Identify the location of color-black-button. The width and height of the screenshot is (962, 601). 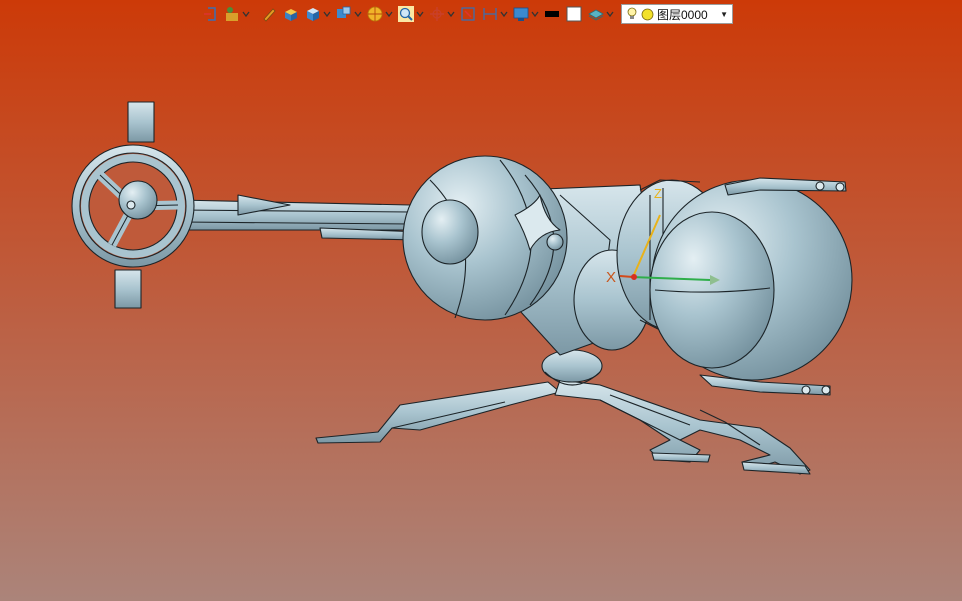
(552, 14).